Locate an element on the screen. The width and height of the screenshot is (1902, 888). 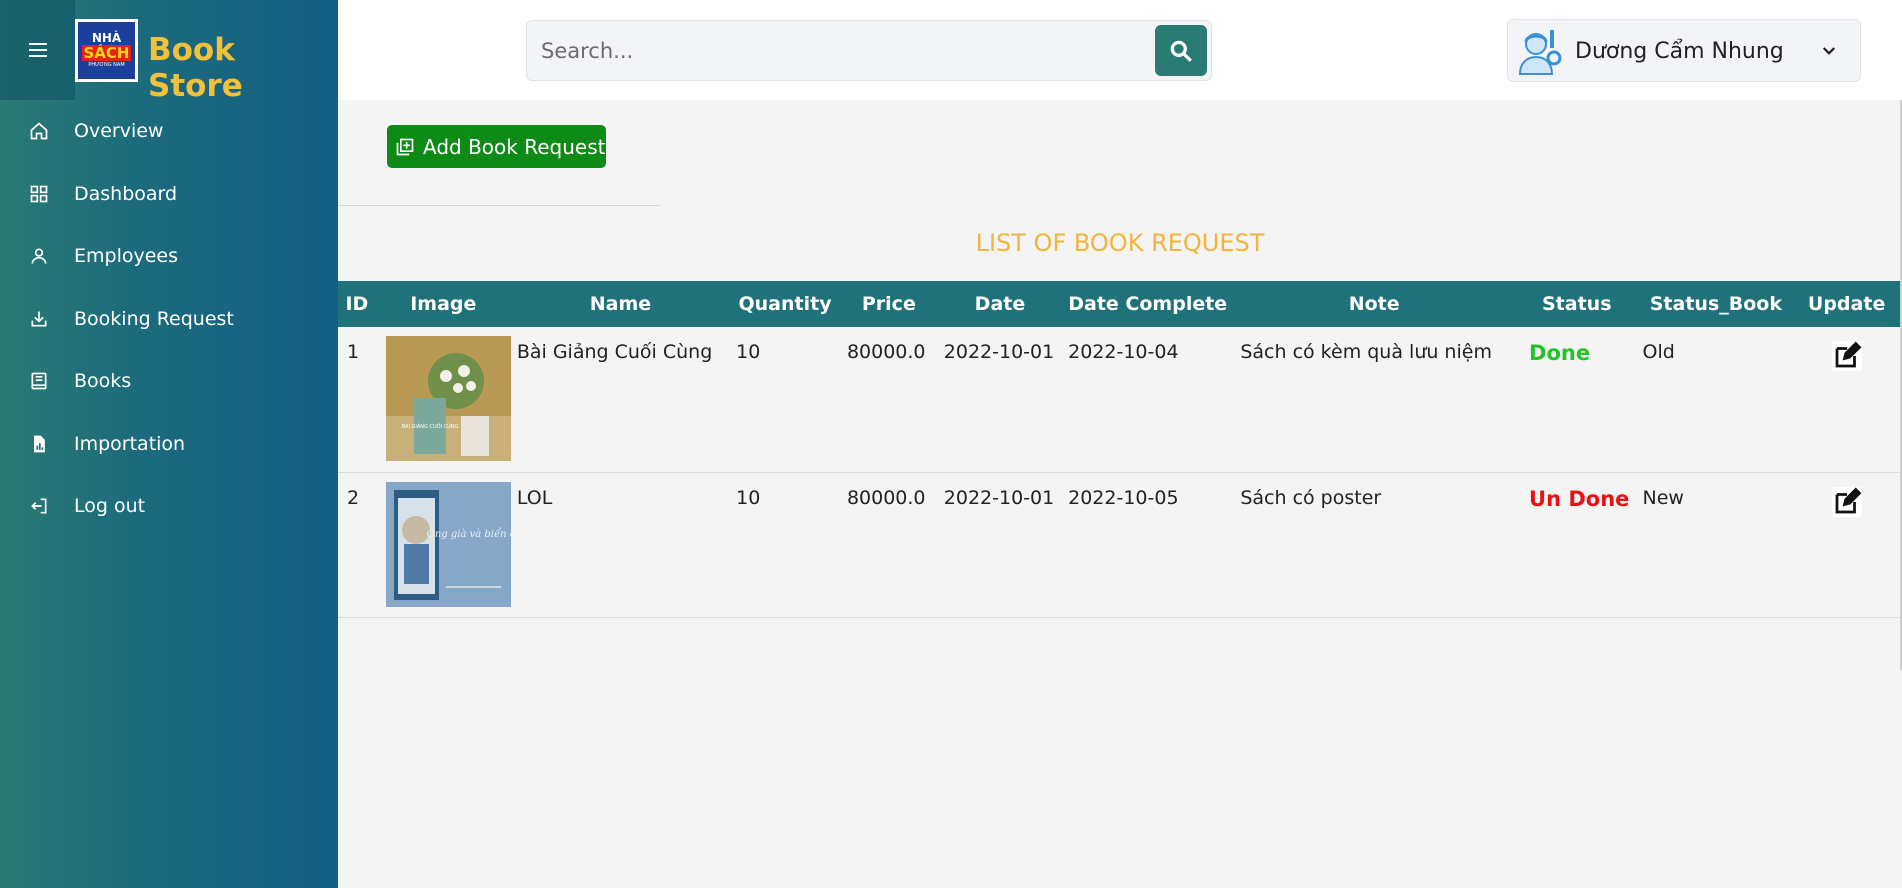
sidebar-item-label: Employees is located at coordinates (126, 256).